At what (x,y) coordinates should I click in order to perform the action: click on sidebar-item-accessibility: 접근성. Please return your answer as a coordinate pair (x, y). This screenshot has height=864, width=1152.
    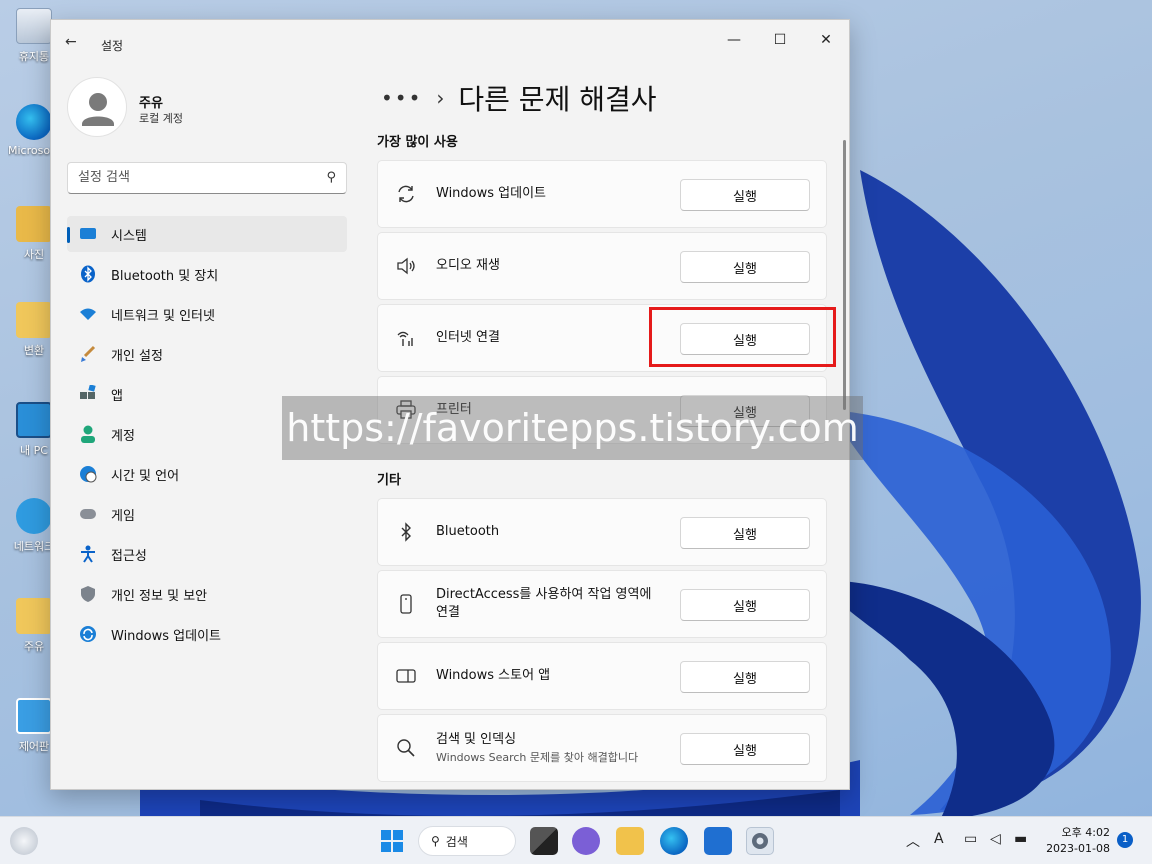
    Looking at the image, I should click on (207, 554).